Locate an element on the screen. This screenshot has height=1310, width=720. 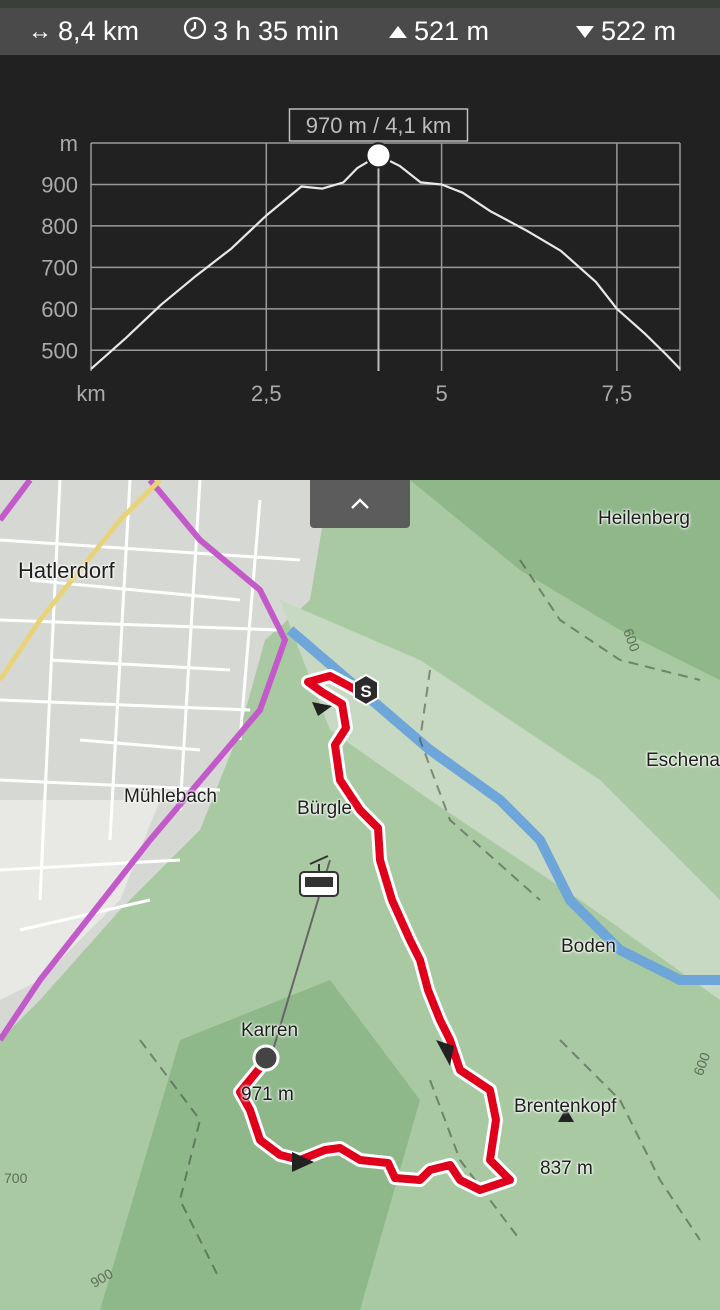
place-label-muehlebach: Mühlebach is located at coordinates (170, 796).